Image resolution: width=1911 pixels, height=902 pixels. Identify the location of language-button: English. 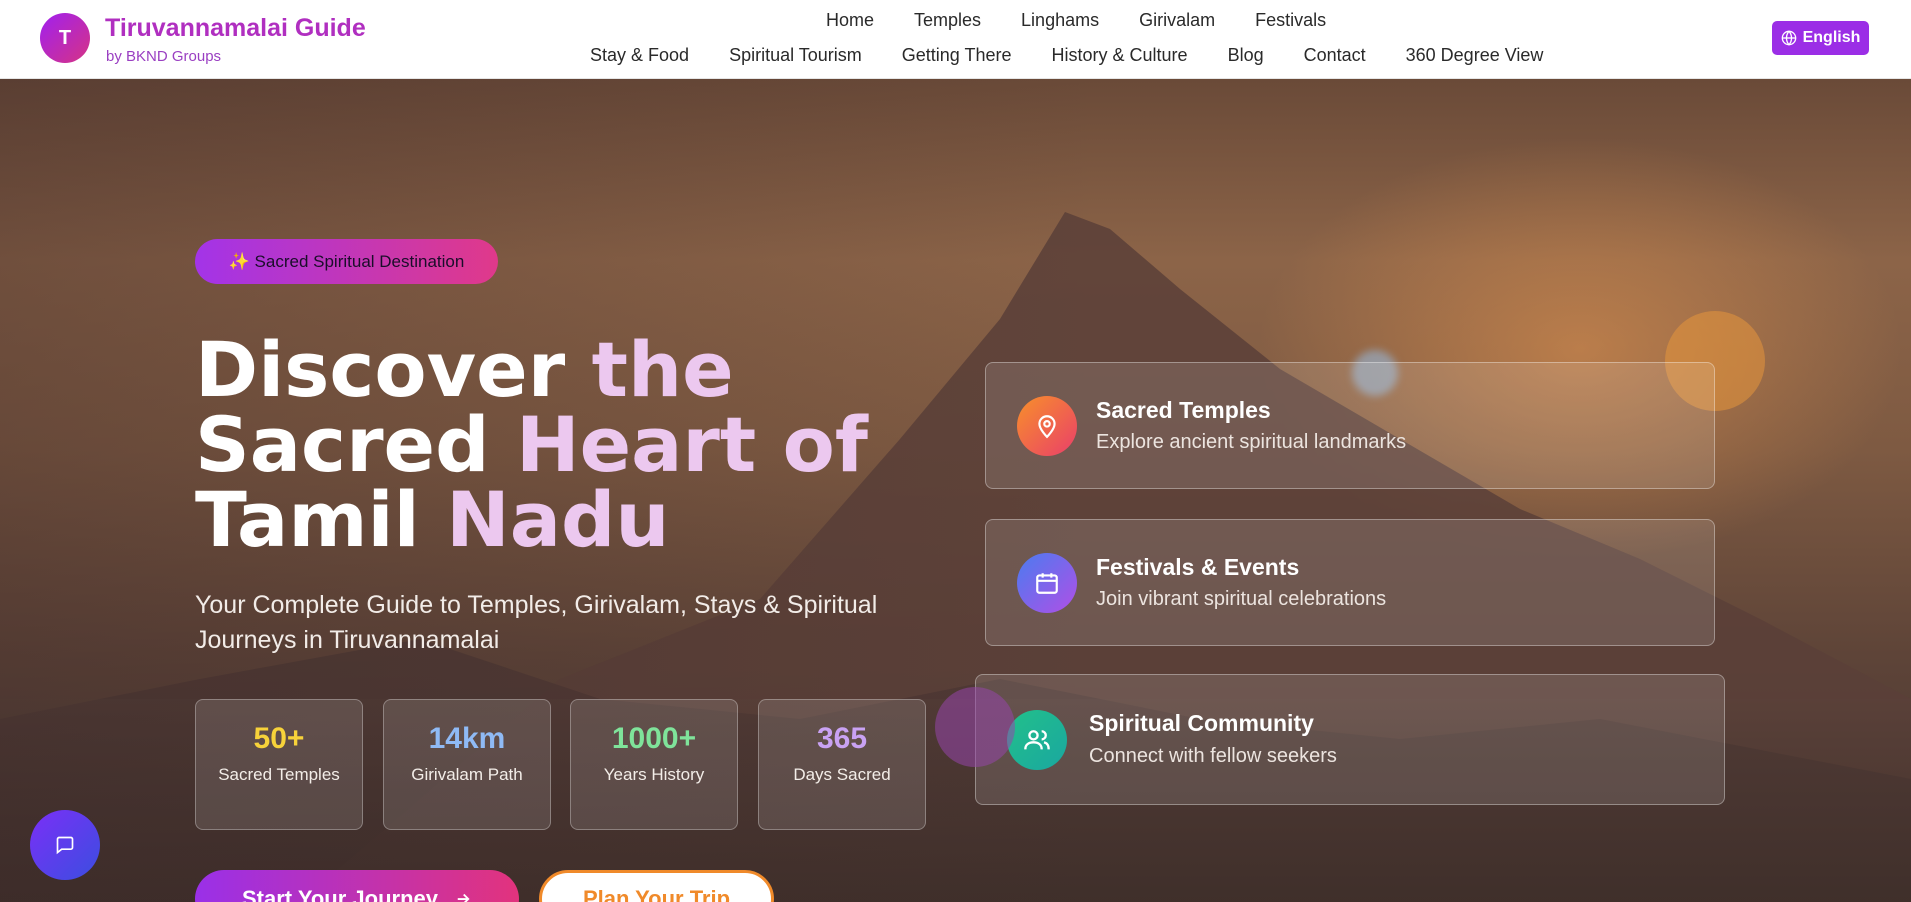
(1820, 38).